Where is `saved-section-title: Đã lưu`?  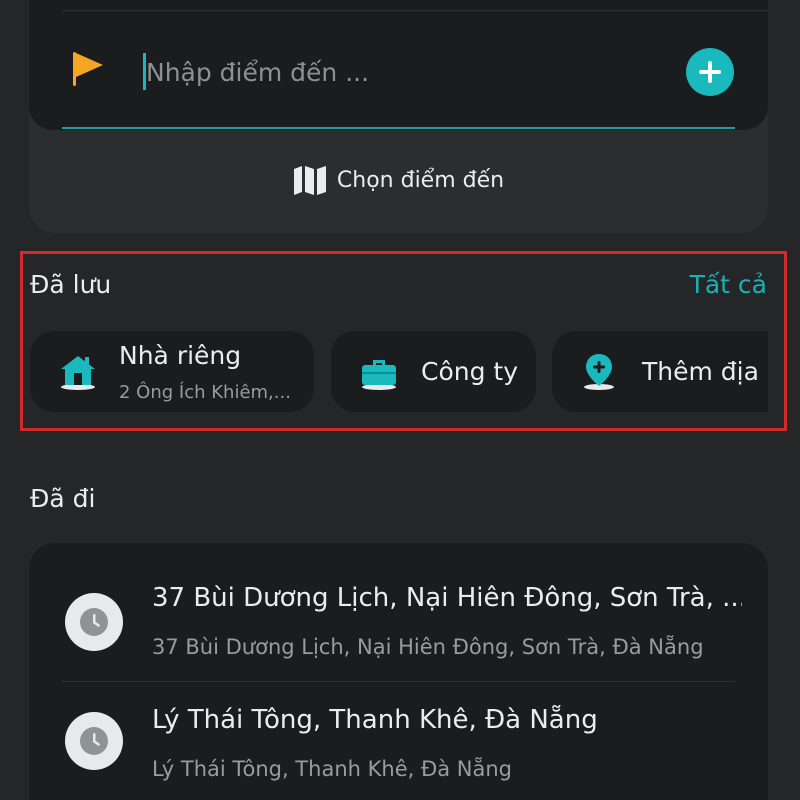
saved-section-title: Đã lưu is located at coordinates (71, 284).